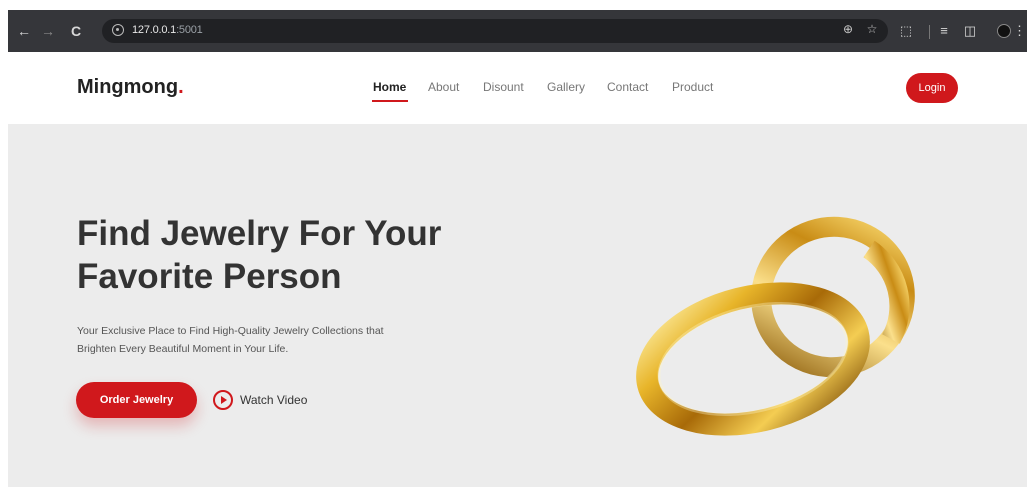  I want to click on play-icon, so click(223, 400).